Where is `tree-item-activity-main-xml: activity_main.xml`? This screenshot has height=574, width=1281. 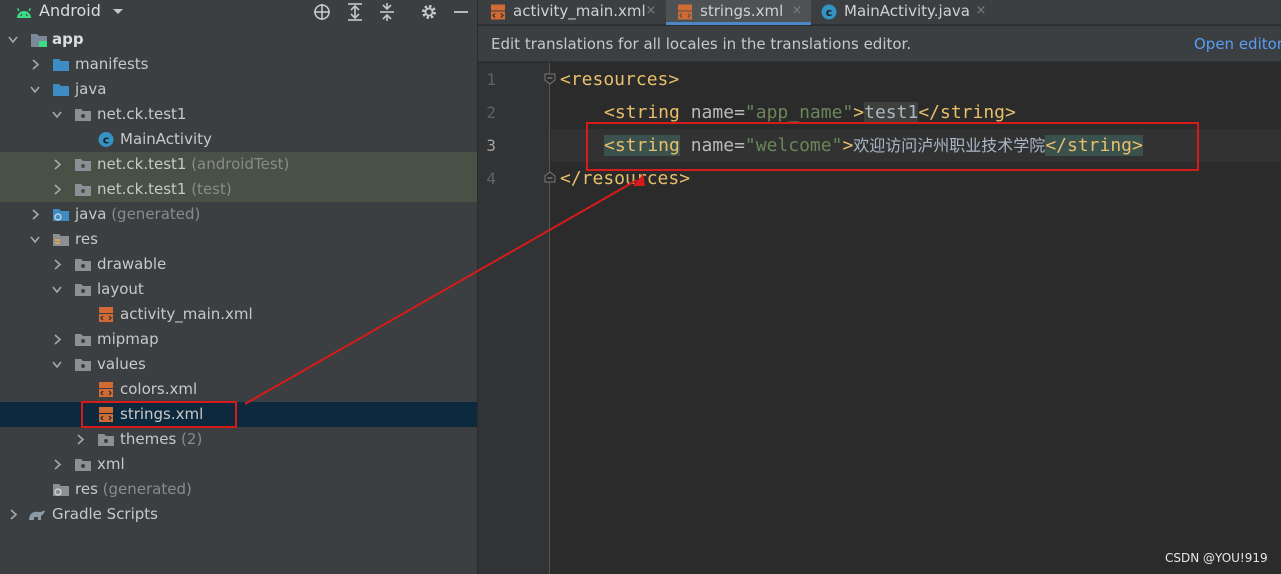
tree-item-activity-main-xml: activity_main.xml is located at coordinates (238, 314).